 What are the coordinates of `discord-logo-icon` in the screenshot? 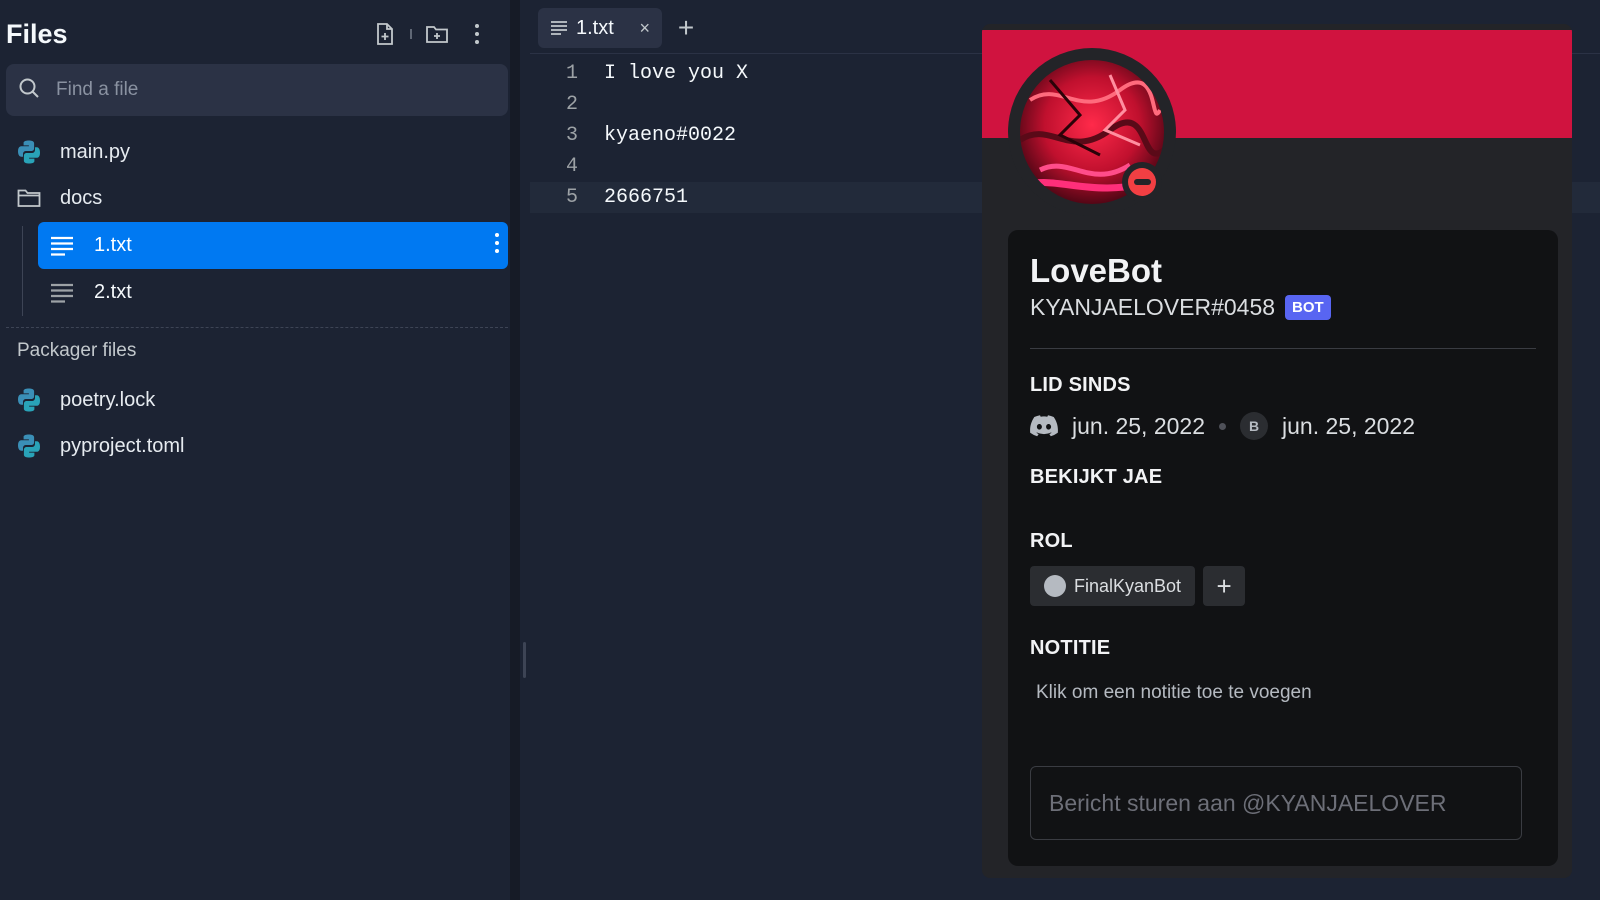 It's located at (1044, 426).